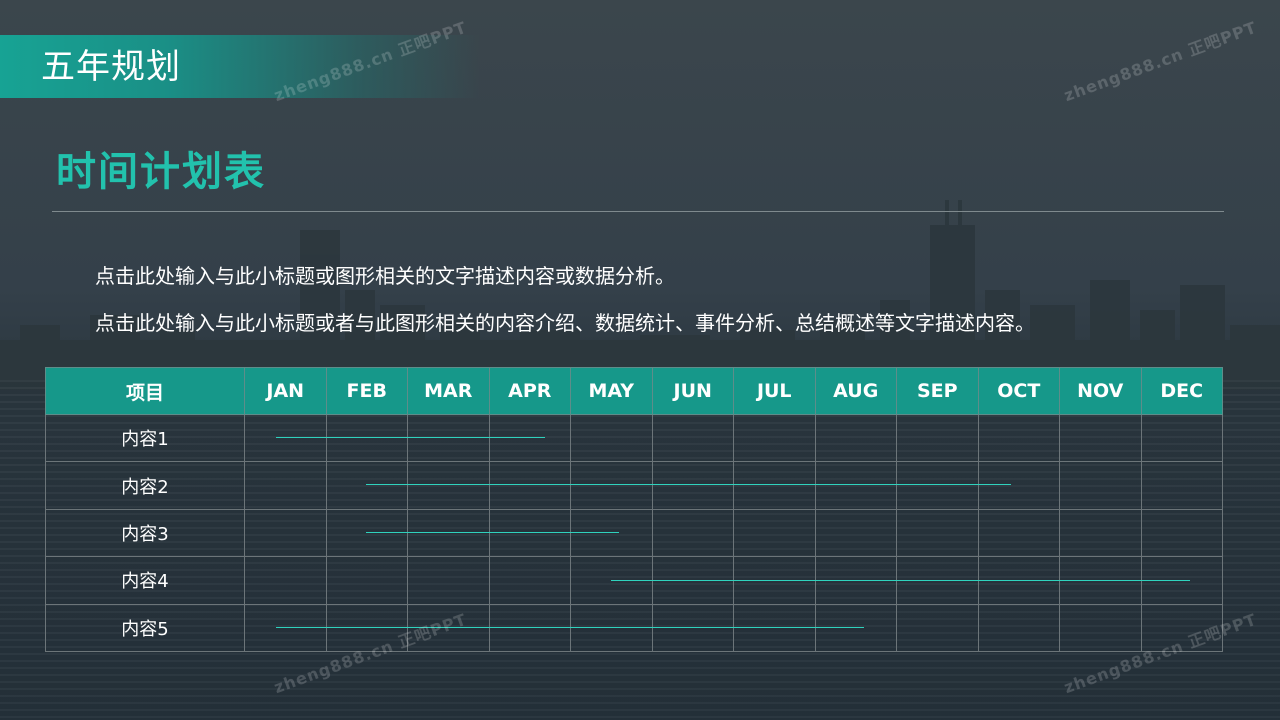  Describe the element at coordinates (855, 391) in the screenshot. I see `column-header: AUG` at that location.